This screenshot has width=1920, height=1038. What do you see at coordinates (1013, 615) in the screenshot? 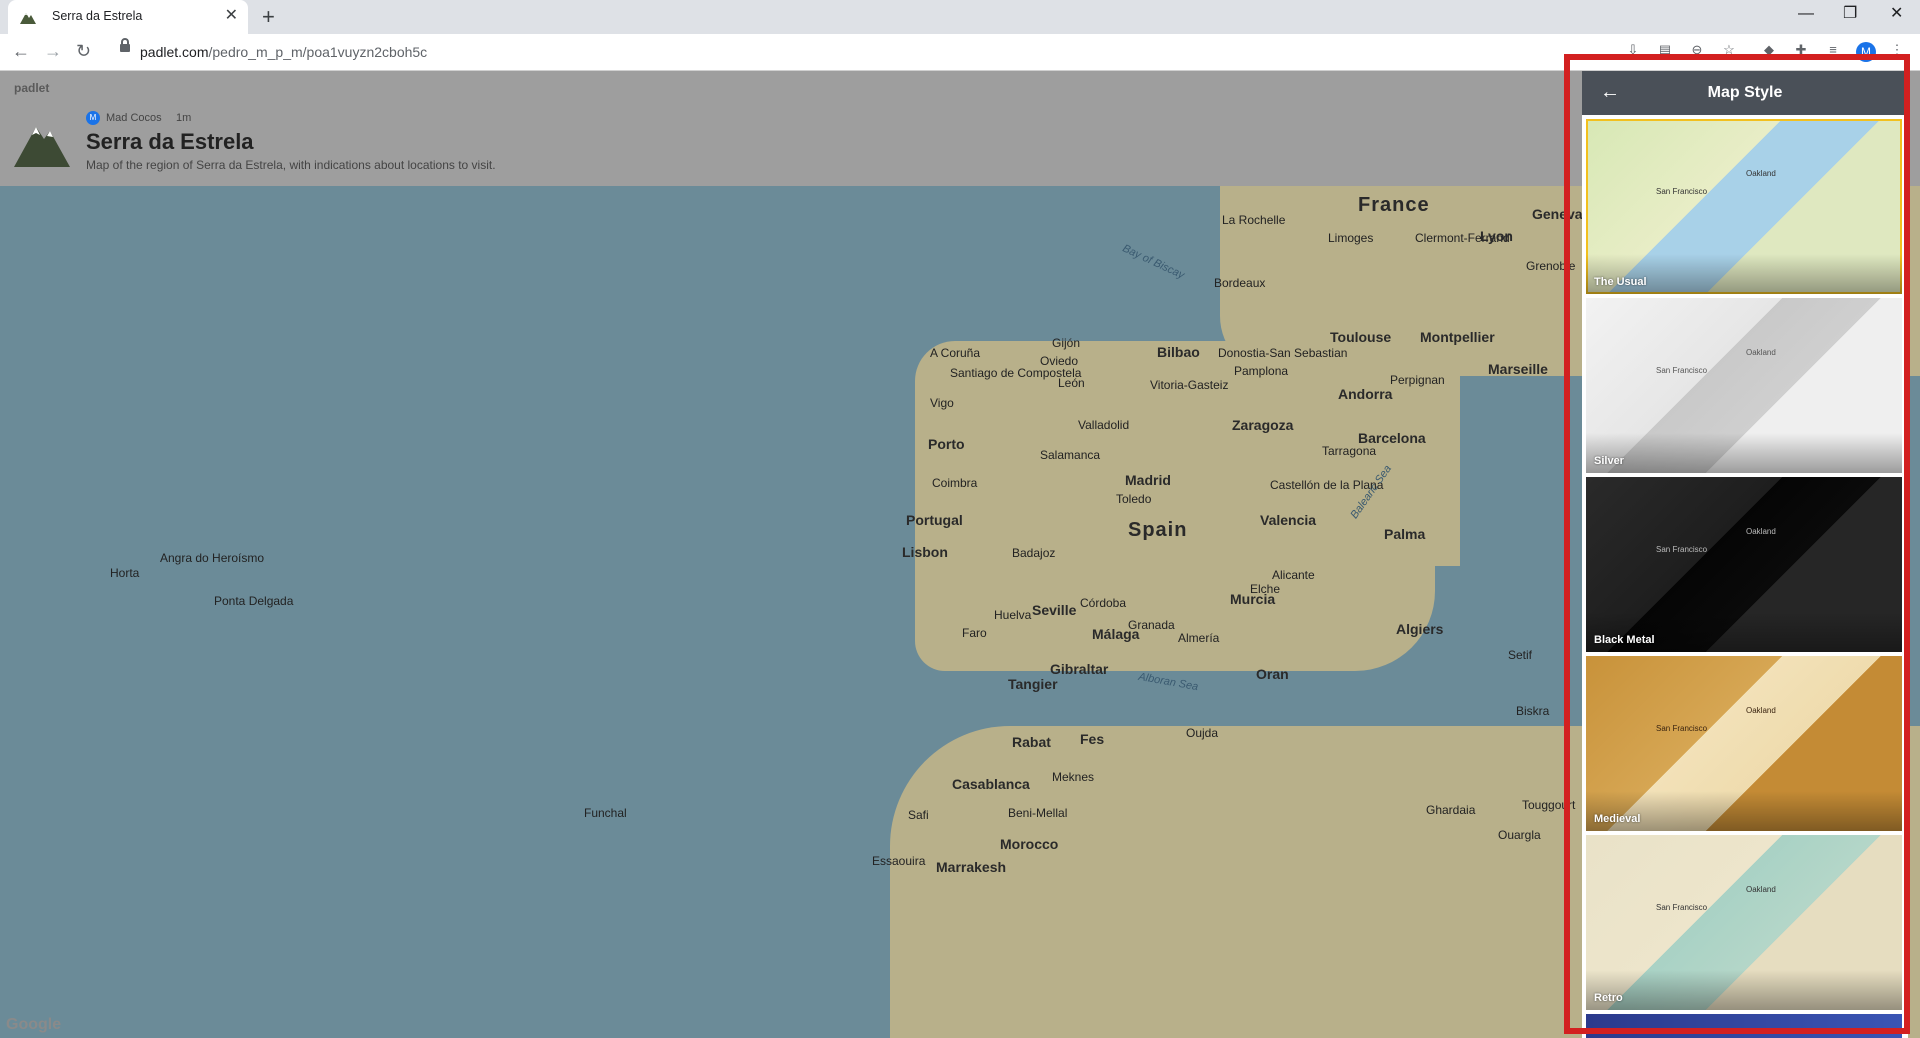
I see `map-label: Huelva` at bounding box center [1013, 615].